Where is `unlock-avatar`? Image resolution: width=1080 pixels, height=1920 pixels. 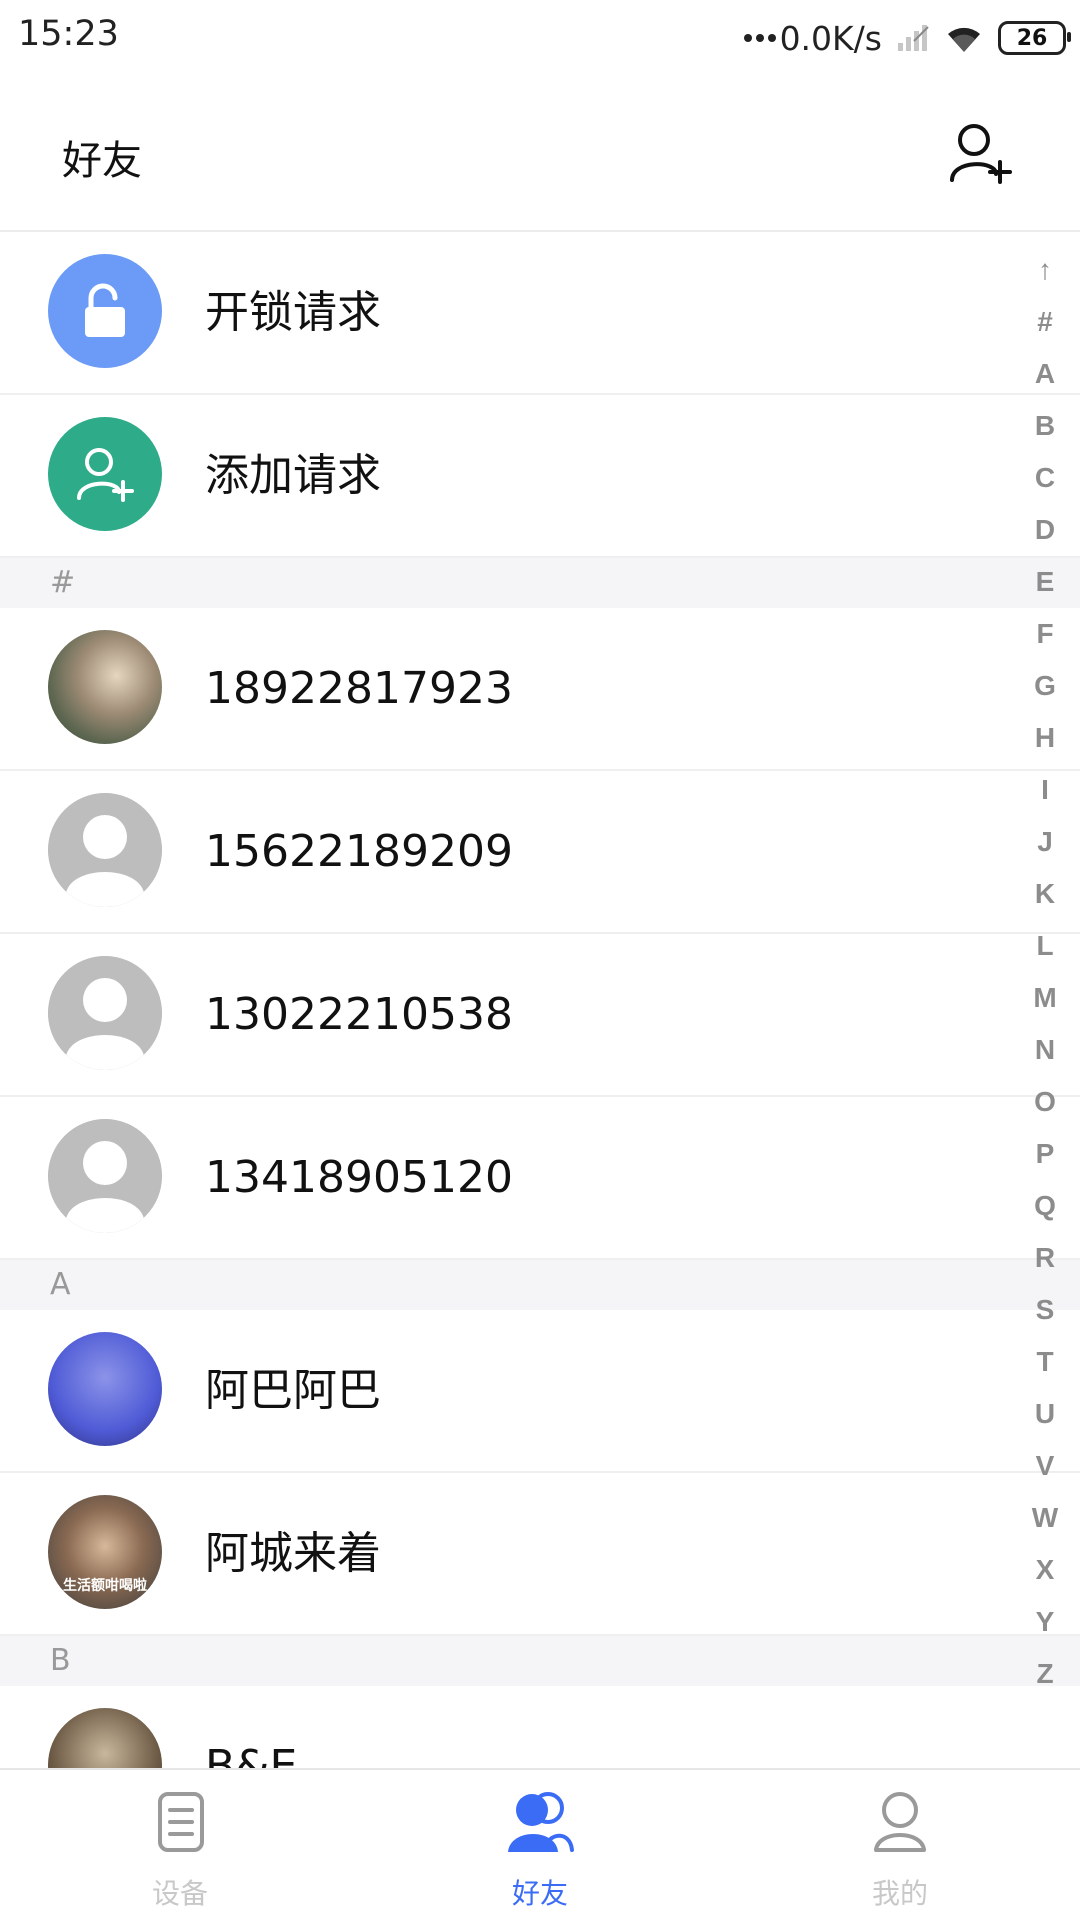
unlock-avatar is located at coordinates (105, 311).